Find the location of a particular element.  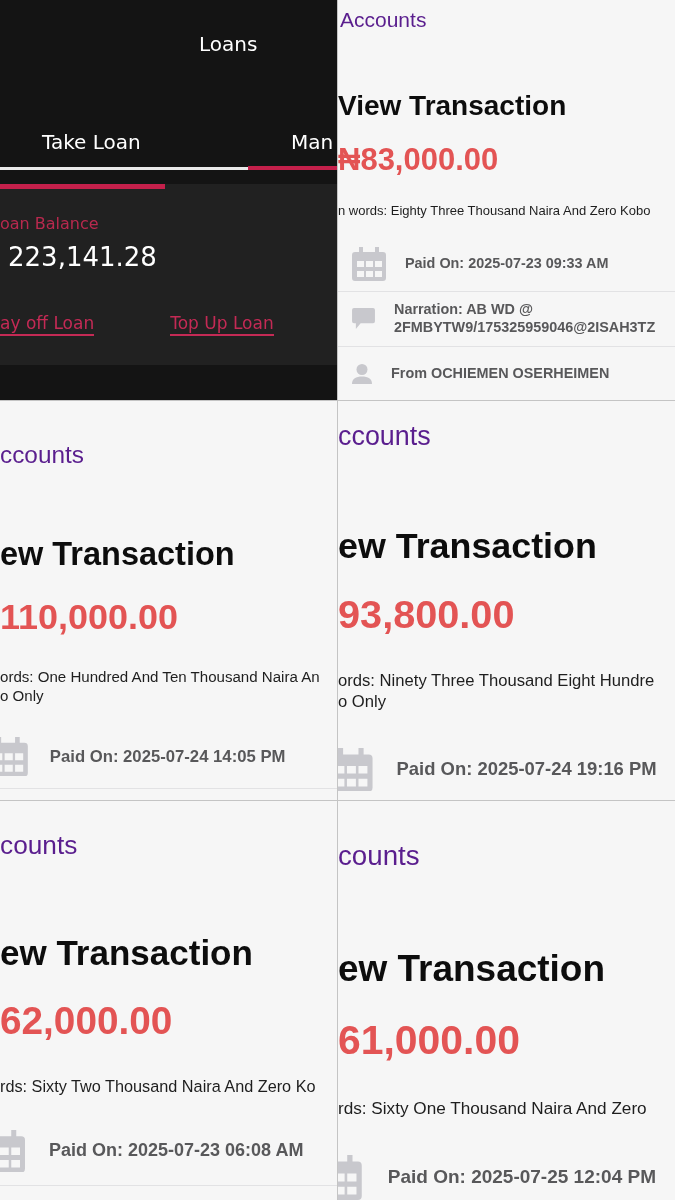

page-title: View Transaction is located at coordinates (452, 105).